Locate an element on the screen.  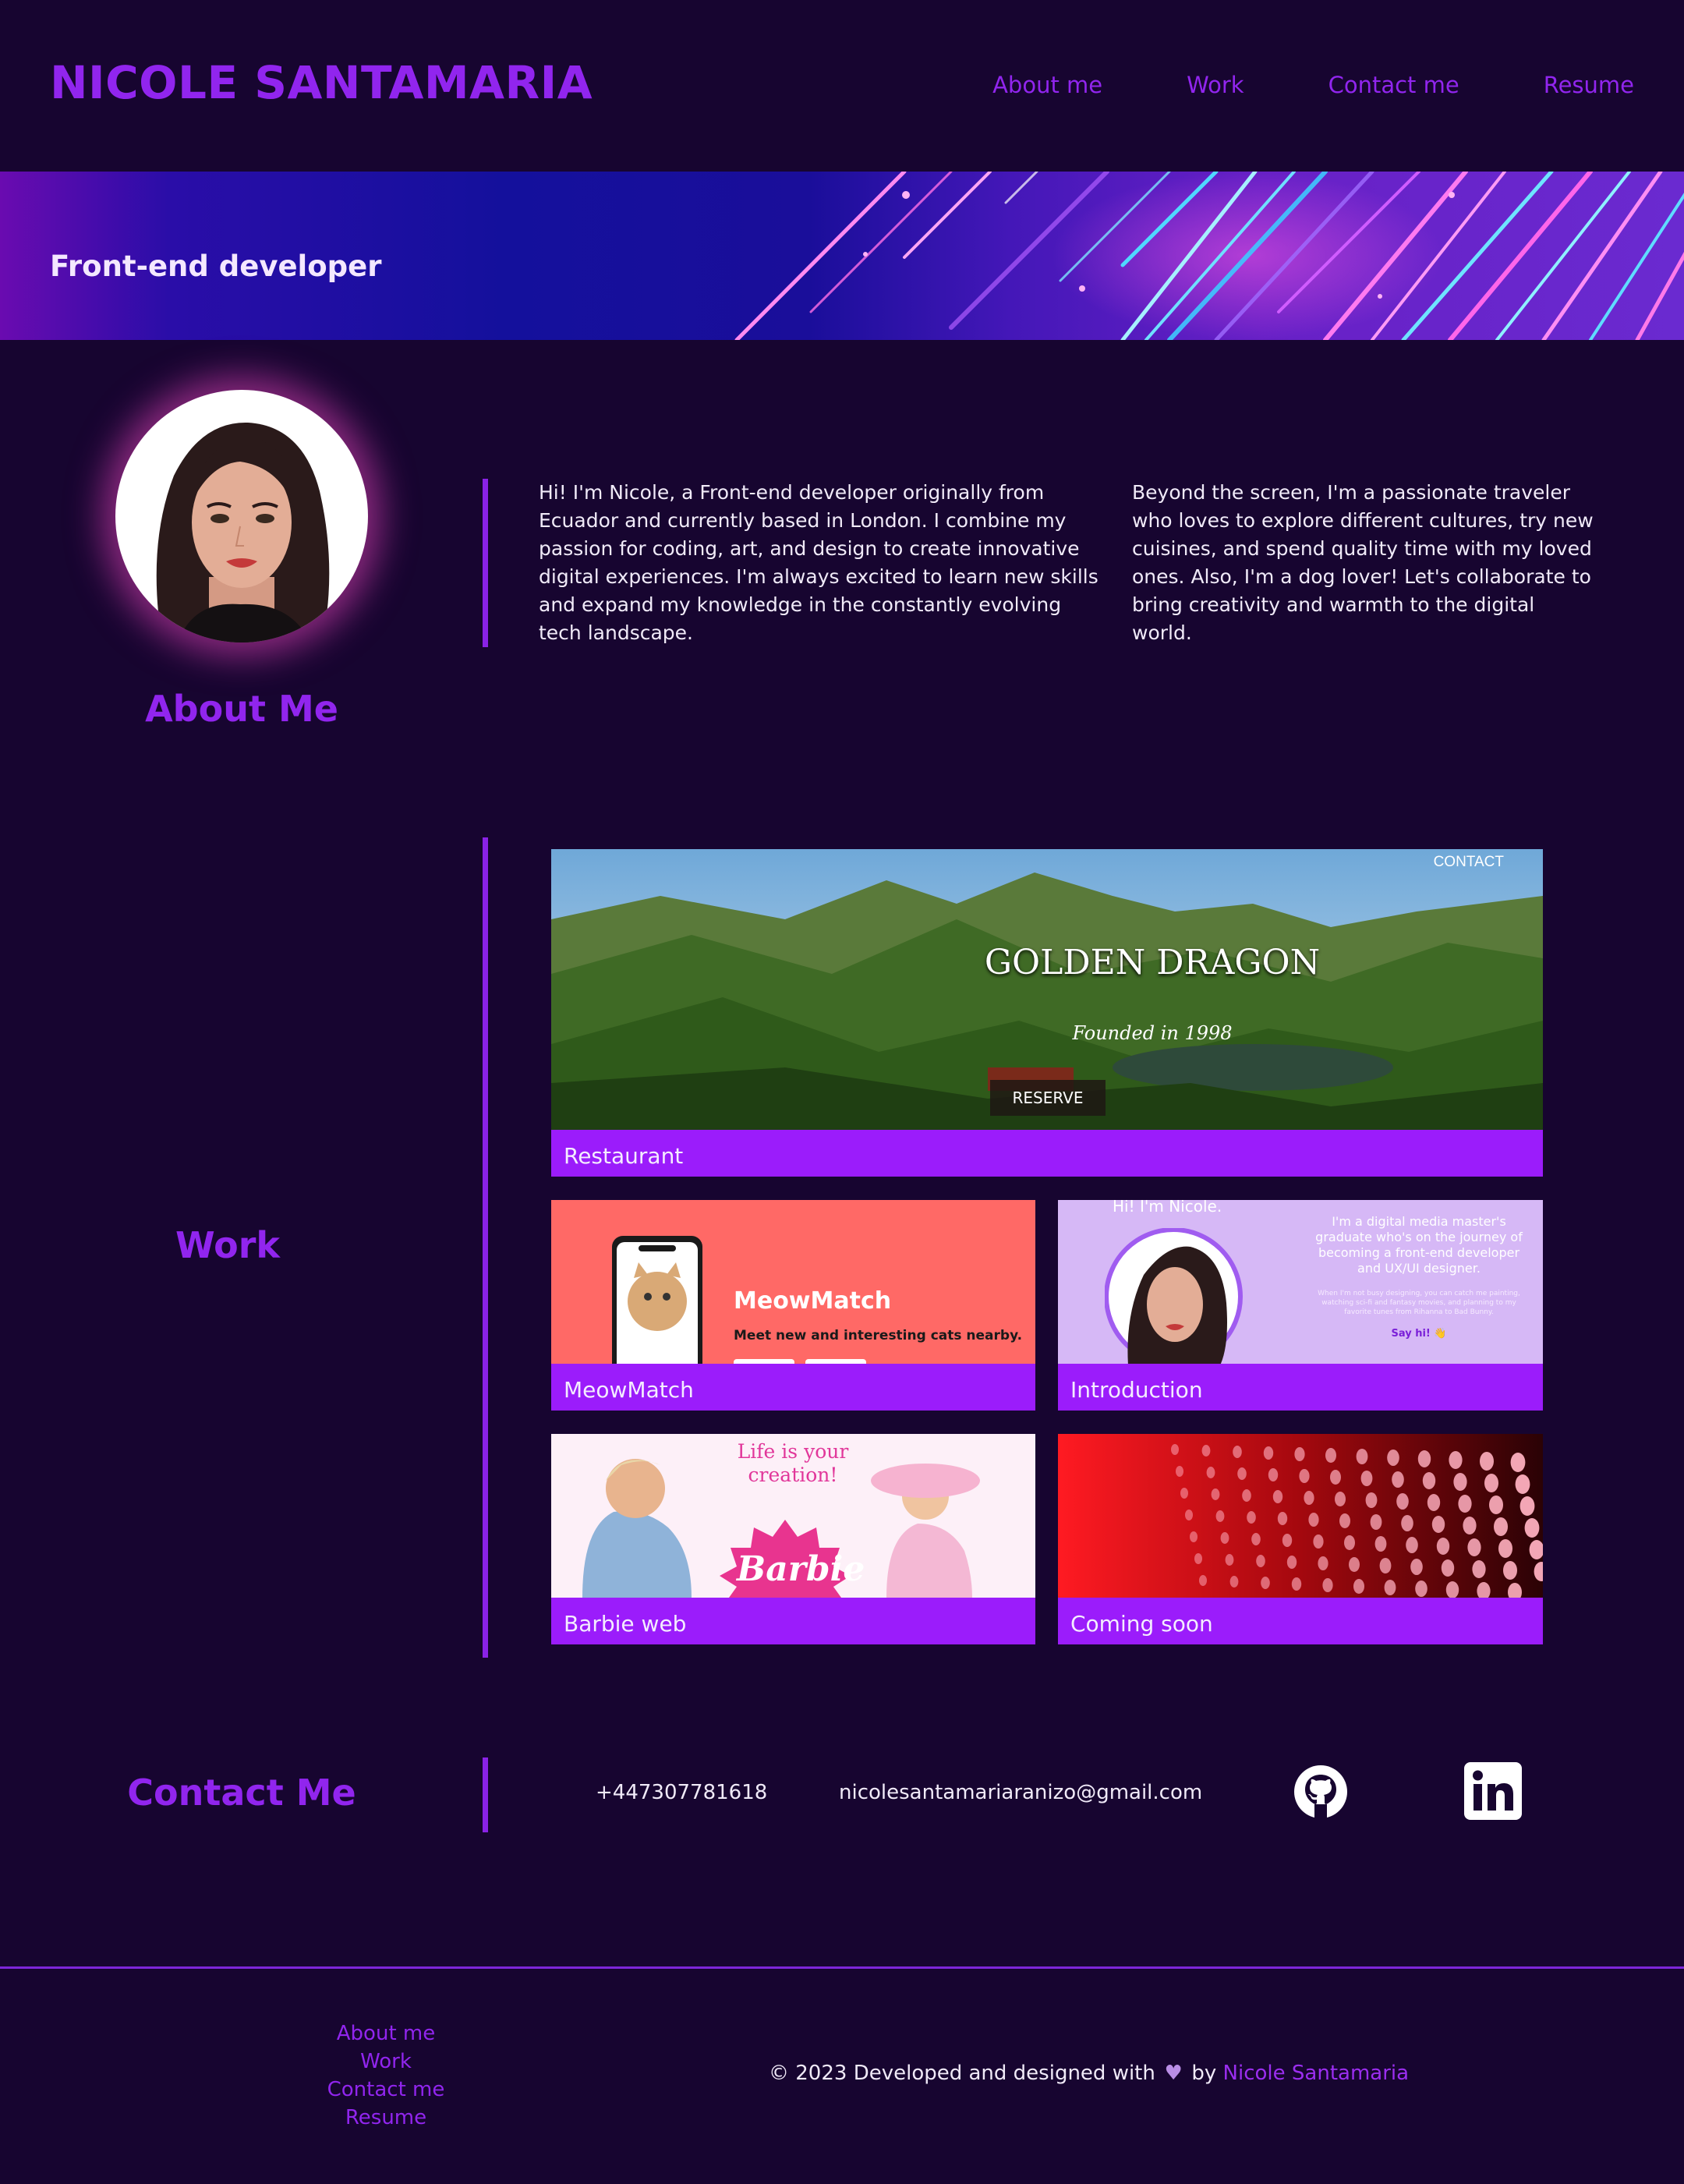
hero-banner: Front-end developer is located at coordinates (842, 256).